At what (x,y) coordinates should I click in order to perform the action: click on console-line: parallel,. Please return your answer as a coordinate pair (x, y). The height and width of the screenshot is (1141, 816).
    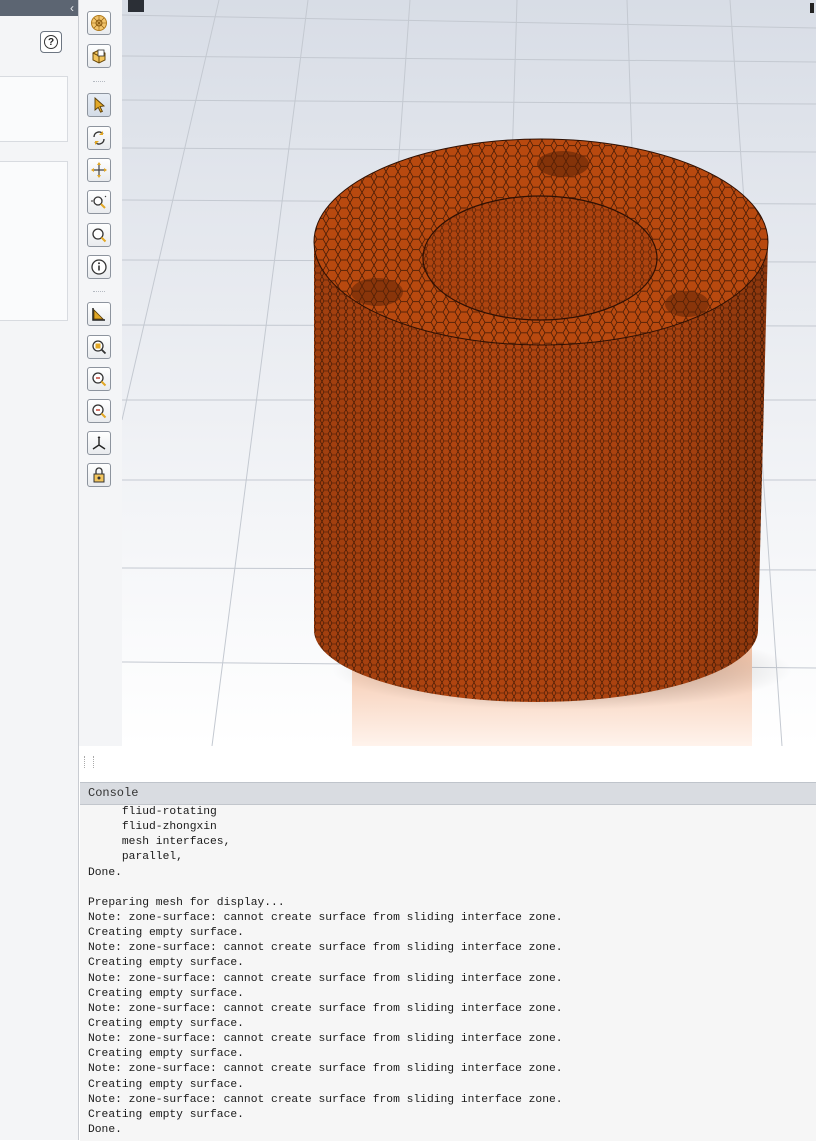
    Looking at the image, I should click on (135, 857).